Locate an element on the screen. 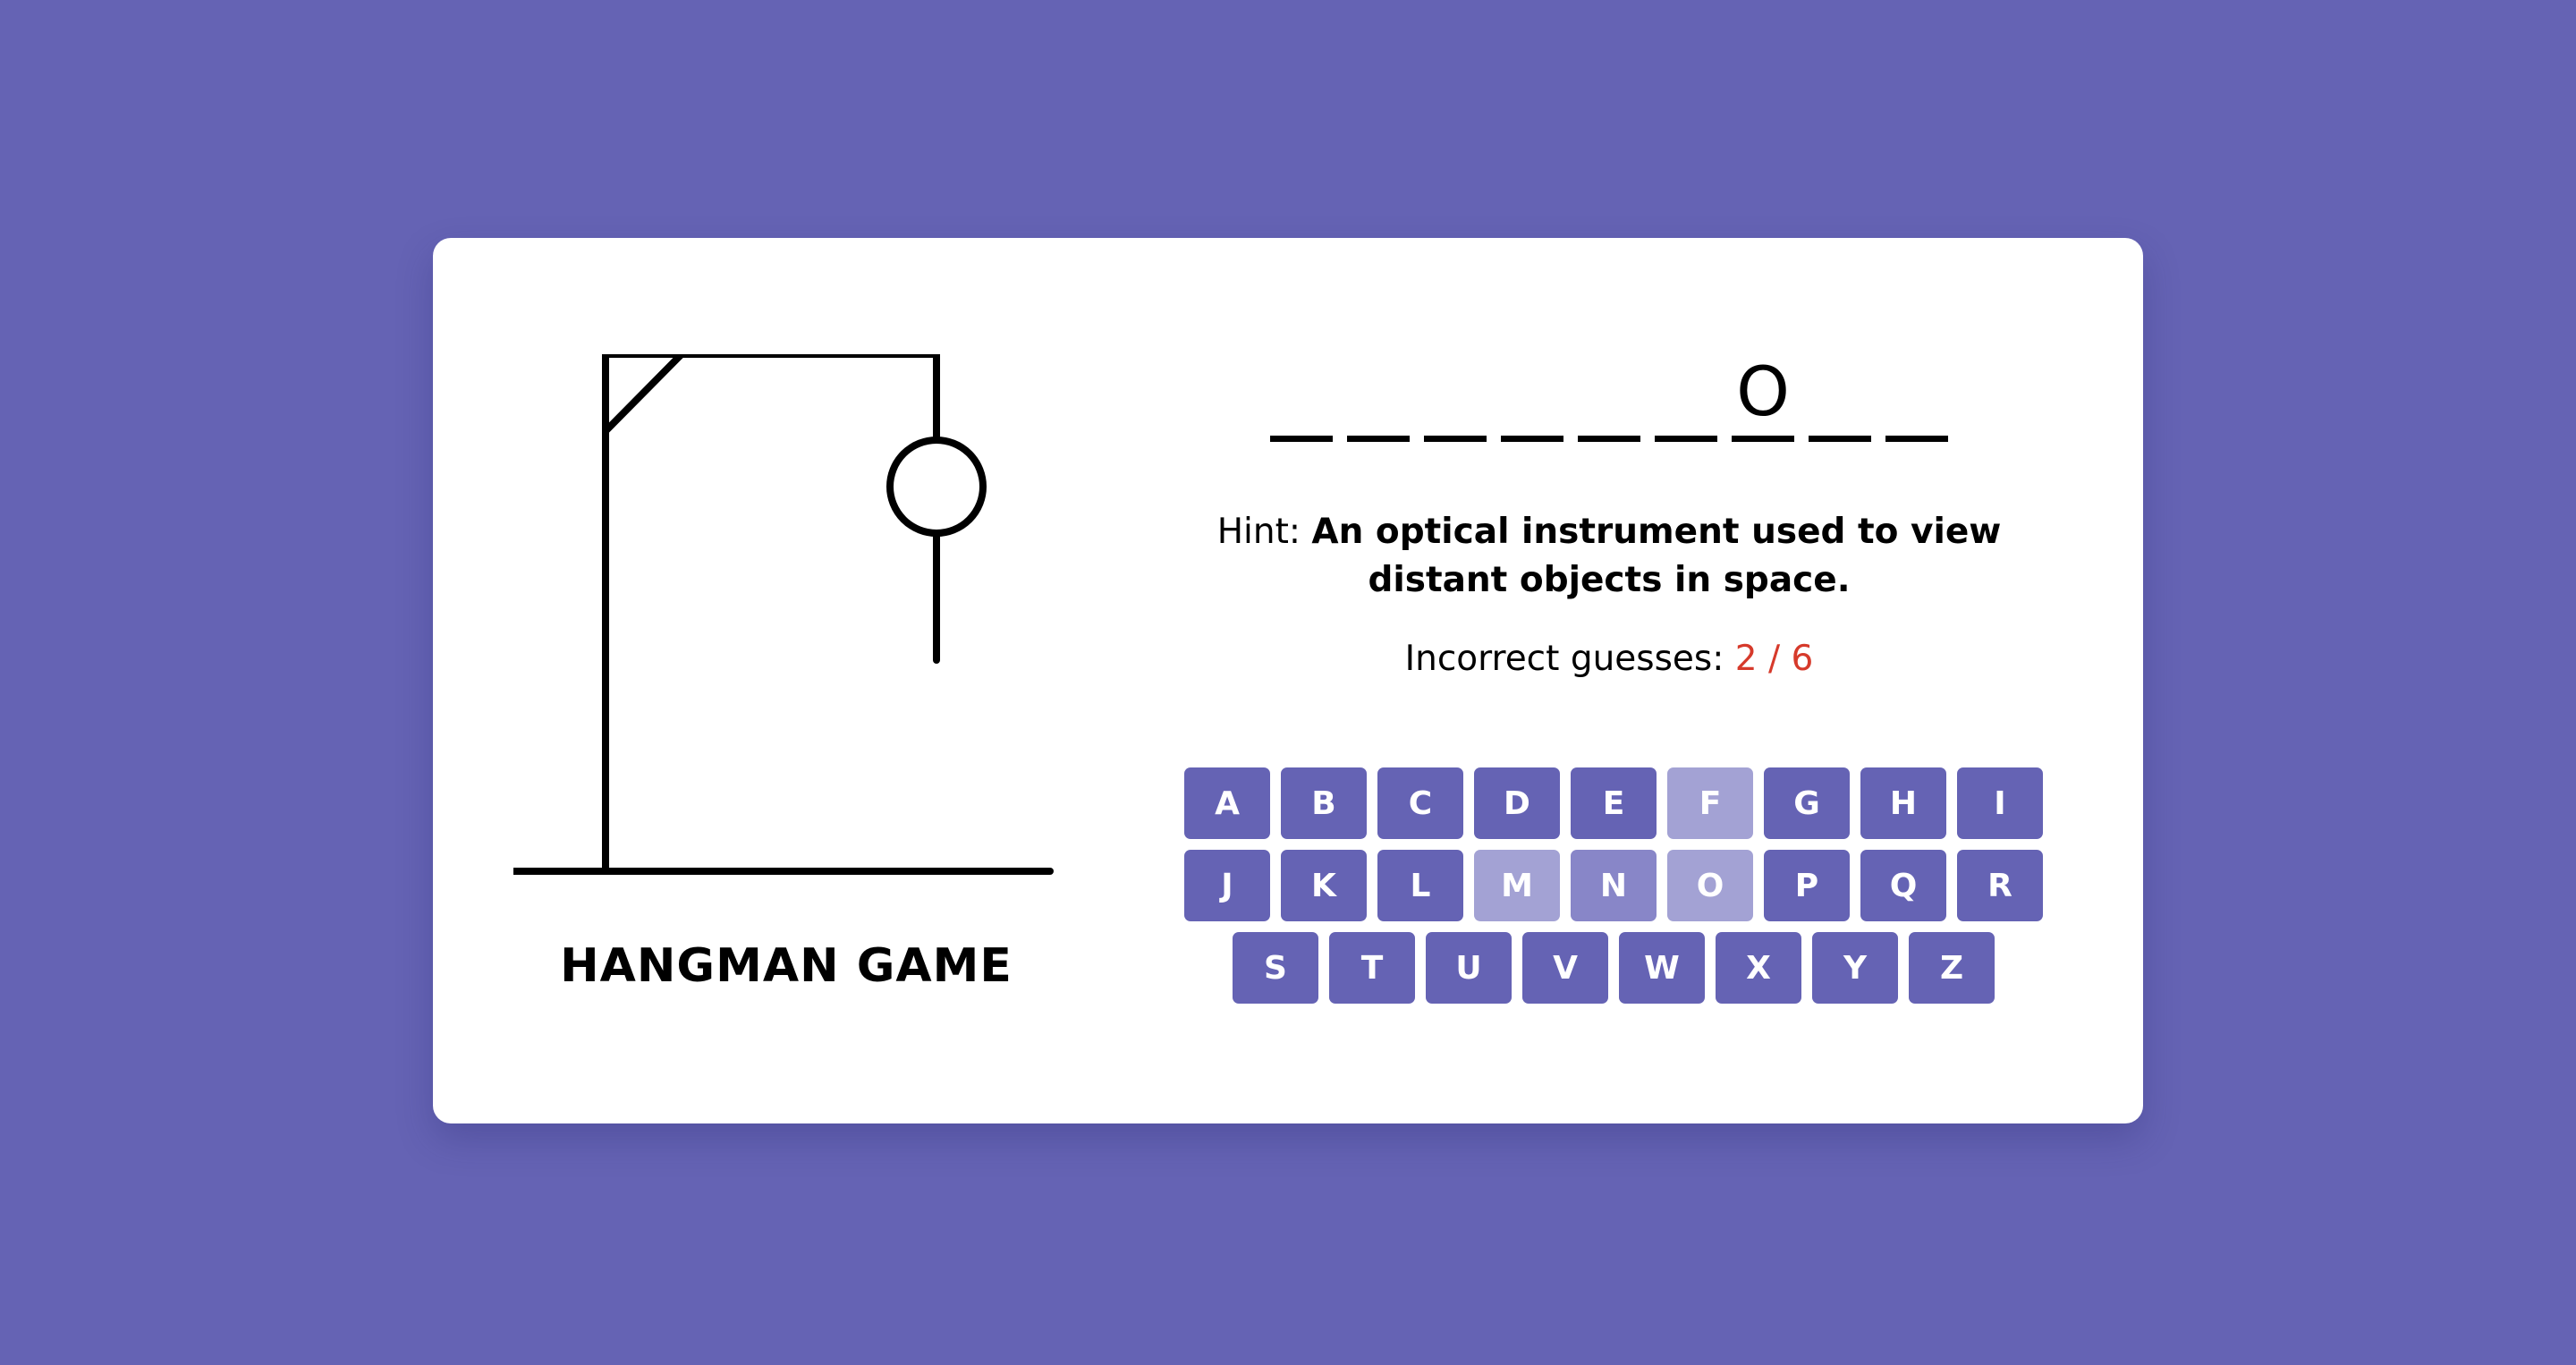 The width and height of the screenshot is (2576, 1365). key-m: M is located at coordinates (1517, 885).